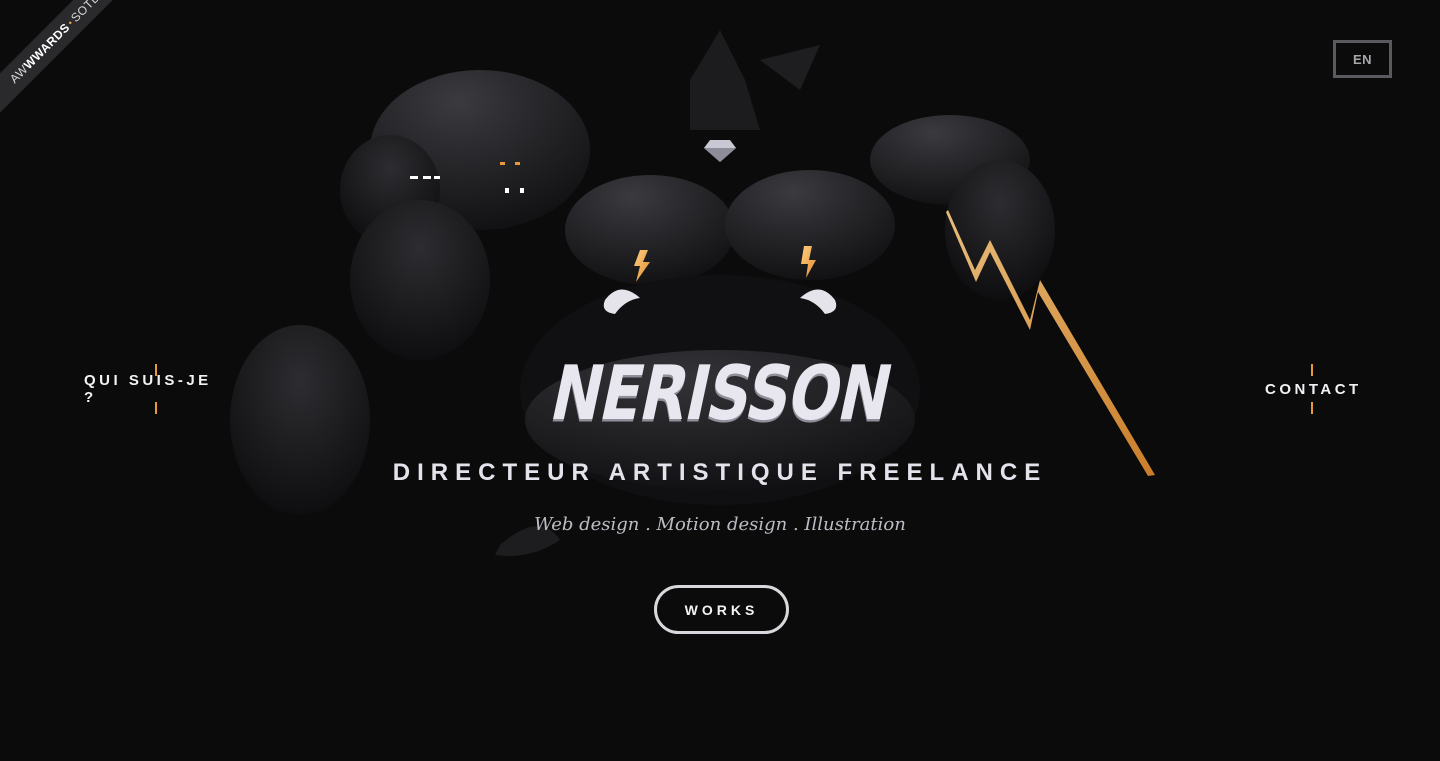 Image resolution: width=1440 pixels, height=761 pixels. I want to click on works-button: WORKS, so click(721, 609).